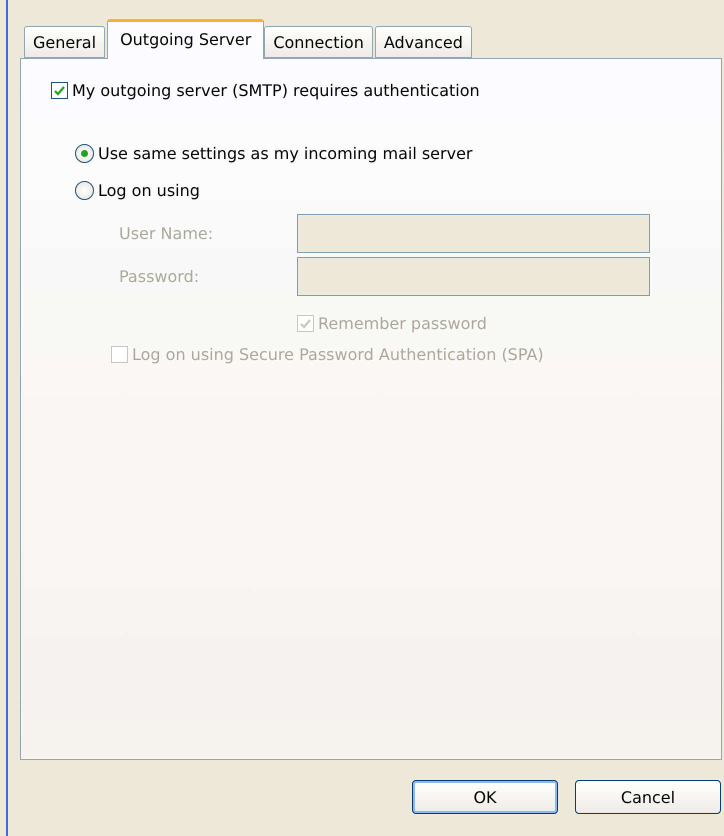  I want to click on ok-button: OK, so click(485, 797).